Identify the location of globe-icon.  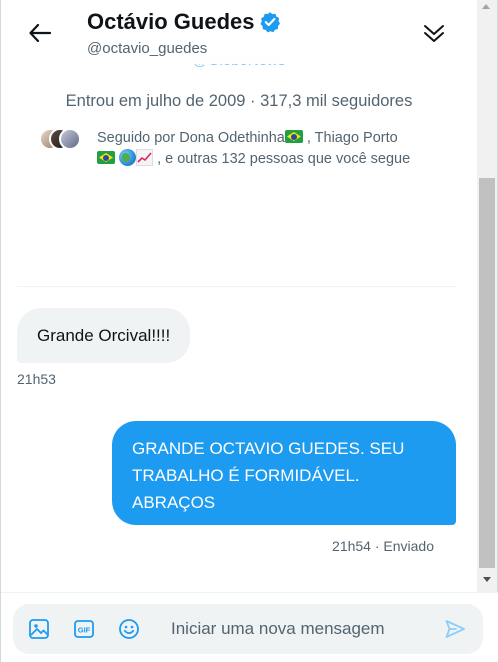
(128, 157).